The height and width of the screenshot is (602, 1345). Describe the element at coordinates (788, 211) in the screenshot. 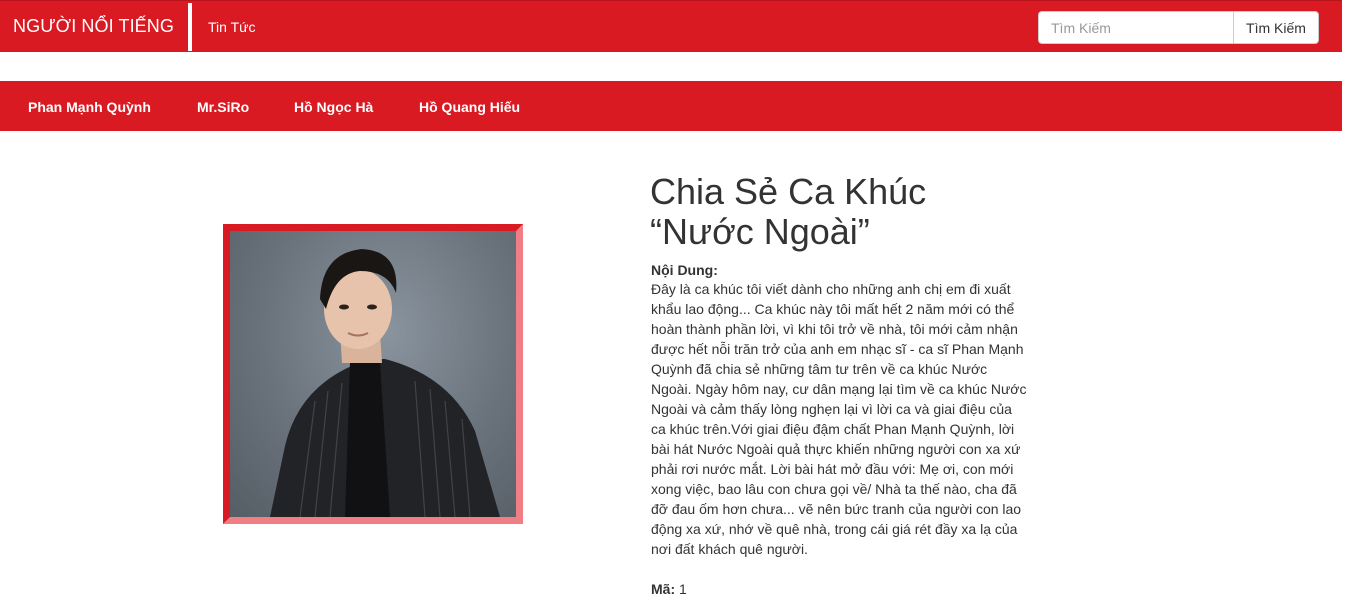

I see `article-title: Chia Sẻ Ca Khúc “Nước Ngoài”` at that location.